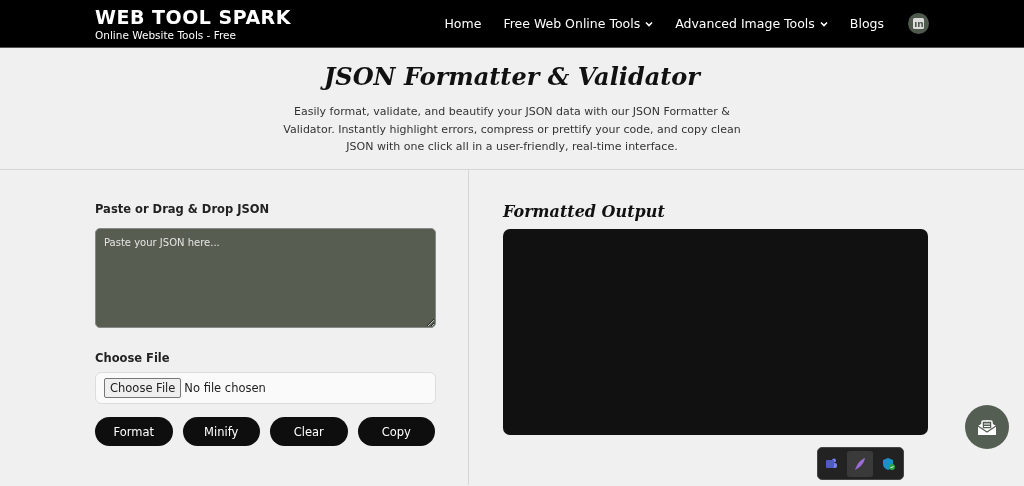 The height and width of the screenshot is (486, 1024). Describe the element at coordinates (221, 431) in the screenshot. I see `action-button: Minify` at that location.